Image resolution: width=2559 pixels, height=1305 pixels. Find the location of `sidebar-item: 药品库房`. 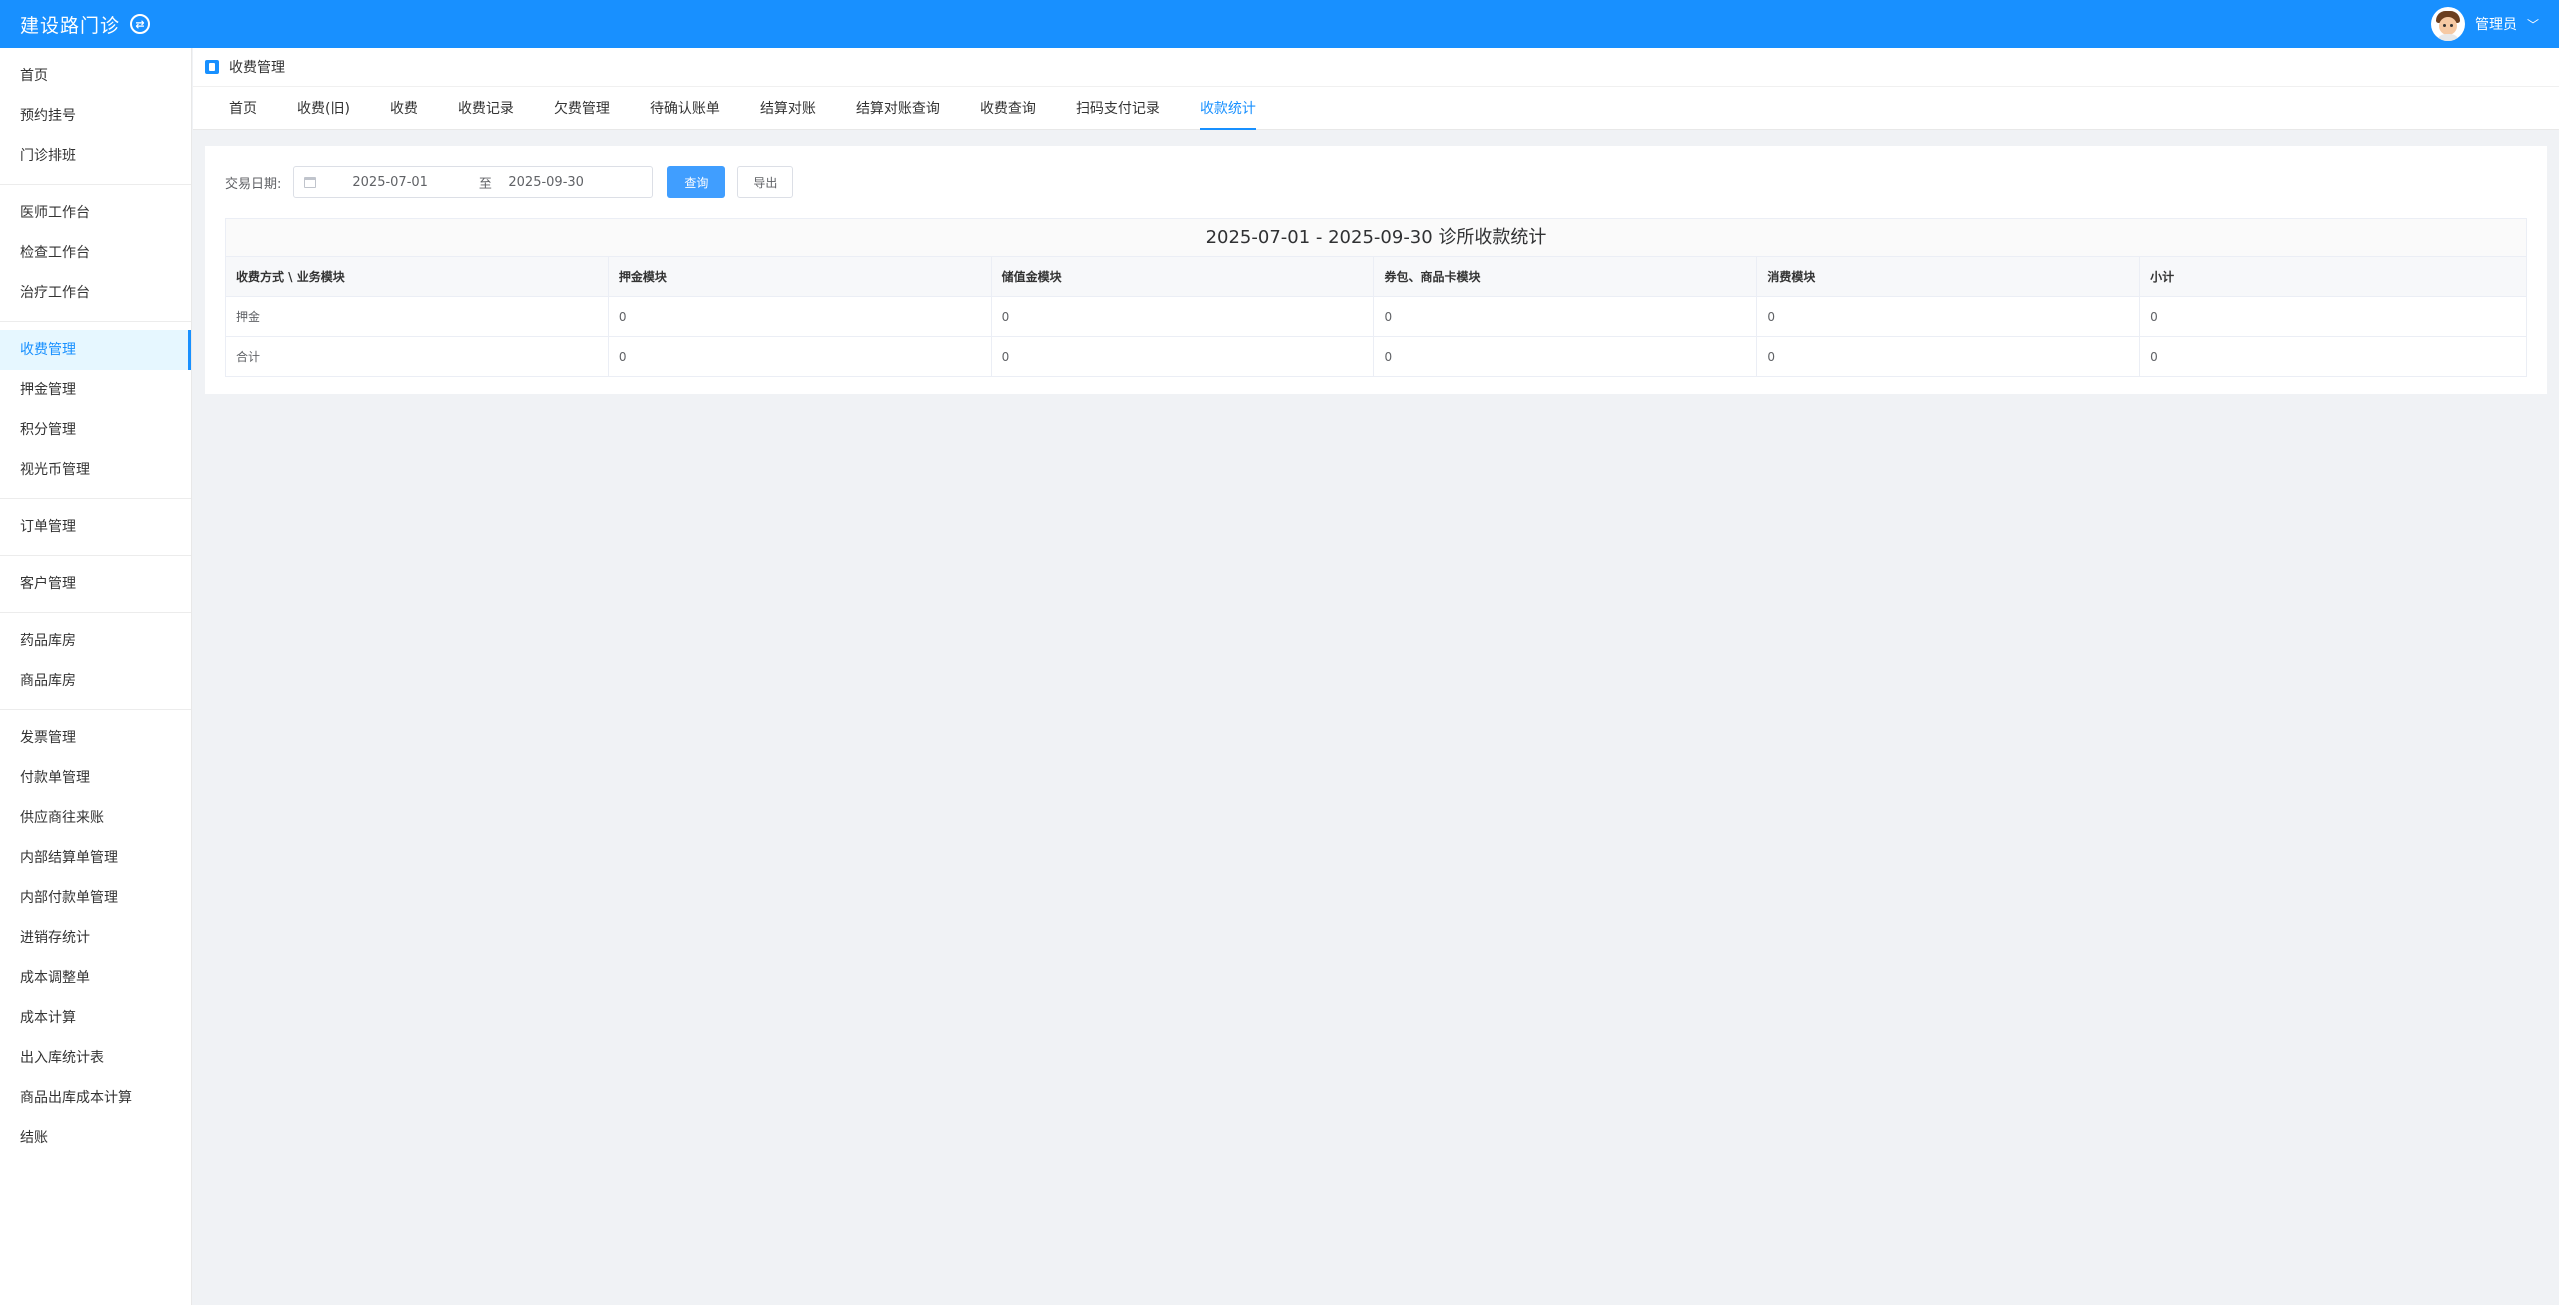

sidebar-item: 药品库房 is located at coordinates (95, 641).